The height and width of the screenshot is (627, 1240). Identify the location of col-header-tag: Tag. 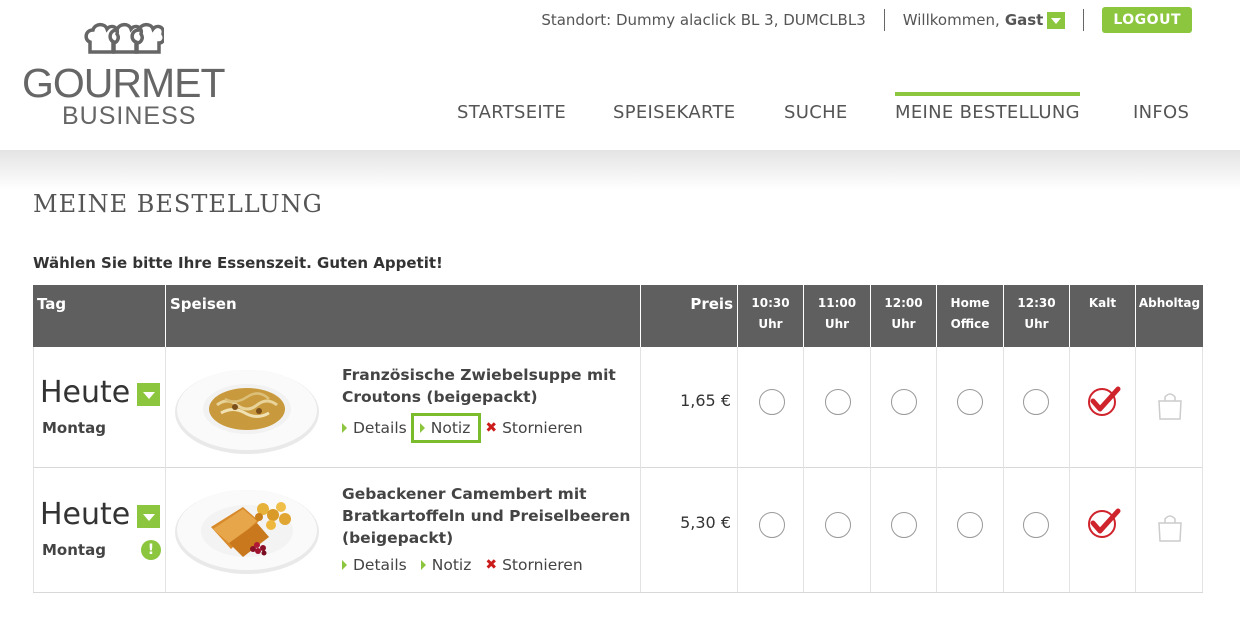
(99, 316).